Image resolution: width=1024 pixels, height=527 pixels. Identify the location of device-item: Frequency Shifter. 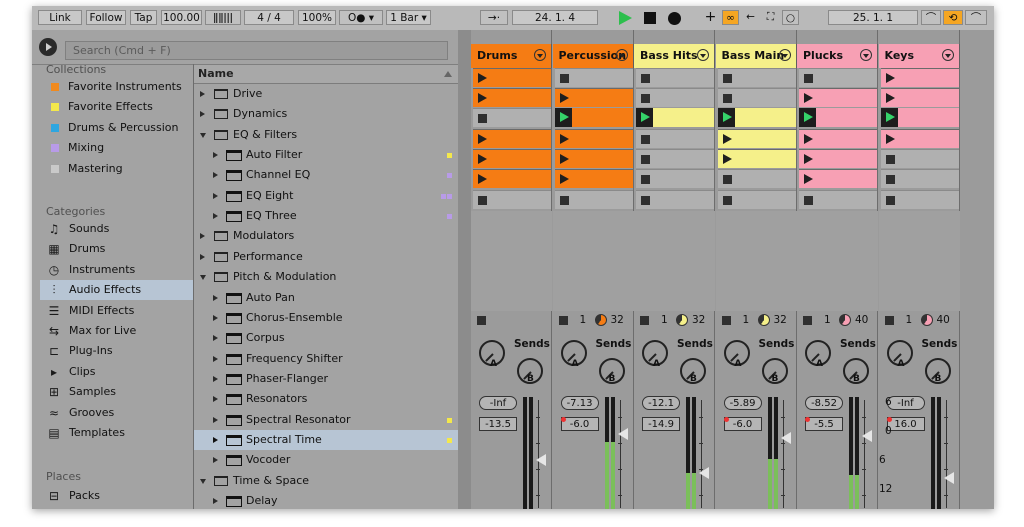
(326, 359).